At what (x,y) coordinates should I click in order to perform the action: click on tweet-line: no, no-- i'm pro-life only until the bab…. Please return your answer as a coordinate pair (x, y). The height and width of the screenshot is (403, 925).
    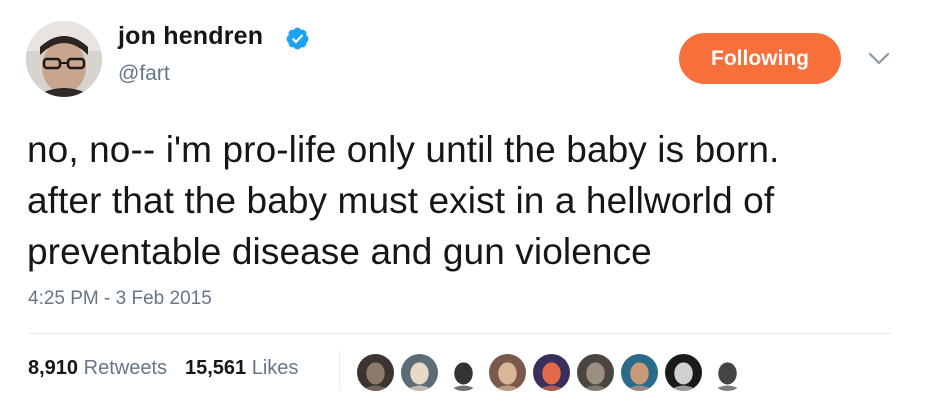
    Looking at the image, I should click on (403, 149).